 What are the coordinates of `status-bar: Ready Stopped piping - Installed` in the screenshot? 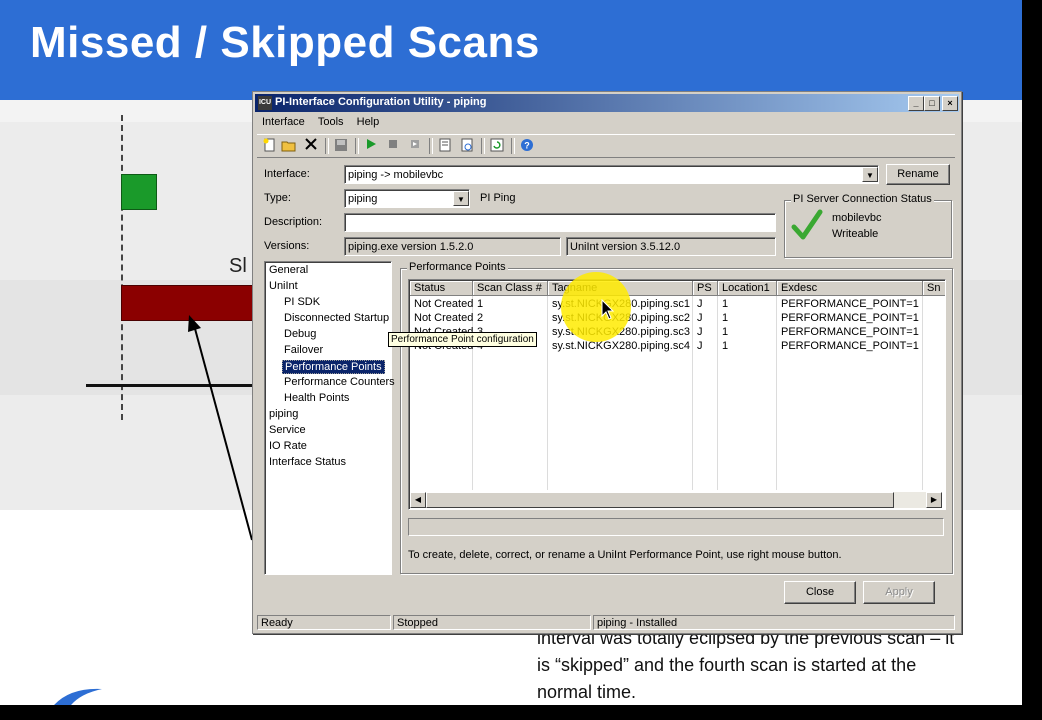 It's located at (606, 623).